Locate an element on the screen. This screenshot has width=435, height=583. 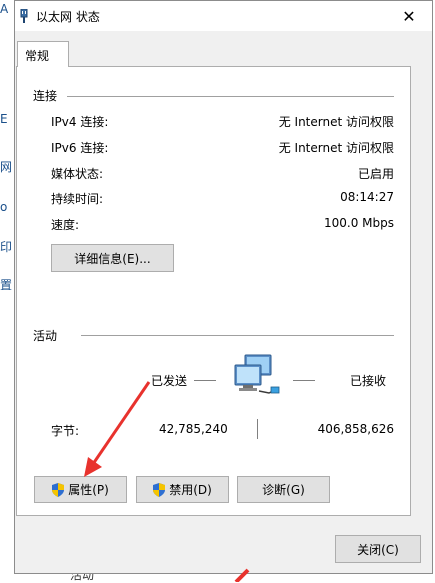
background-text: A is located at coordinates (4, 9).